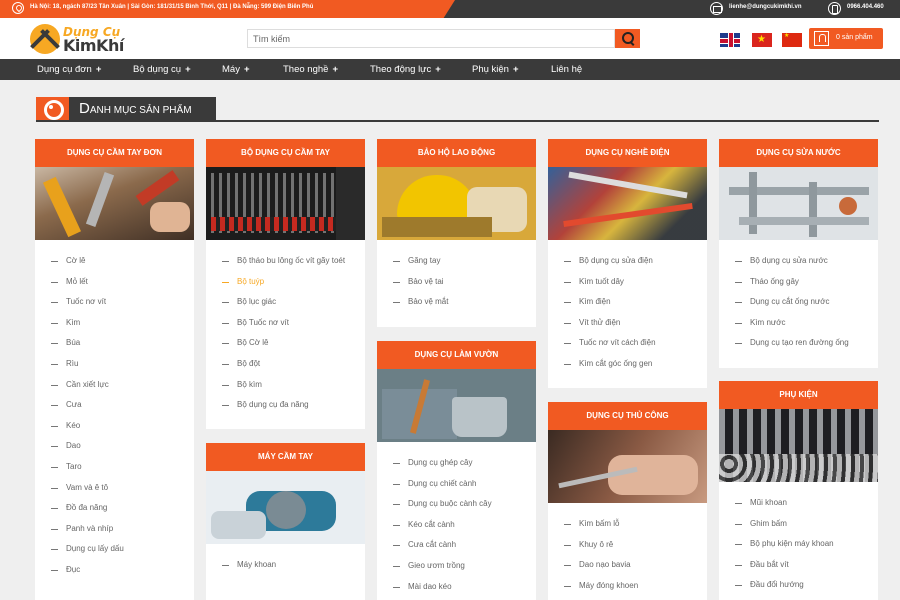 This screenshot has height=600, width=900. Describe the element at coordinates (627, 38) in the screenshot. I see `search-button` at that location.